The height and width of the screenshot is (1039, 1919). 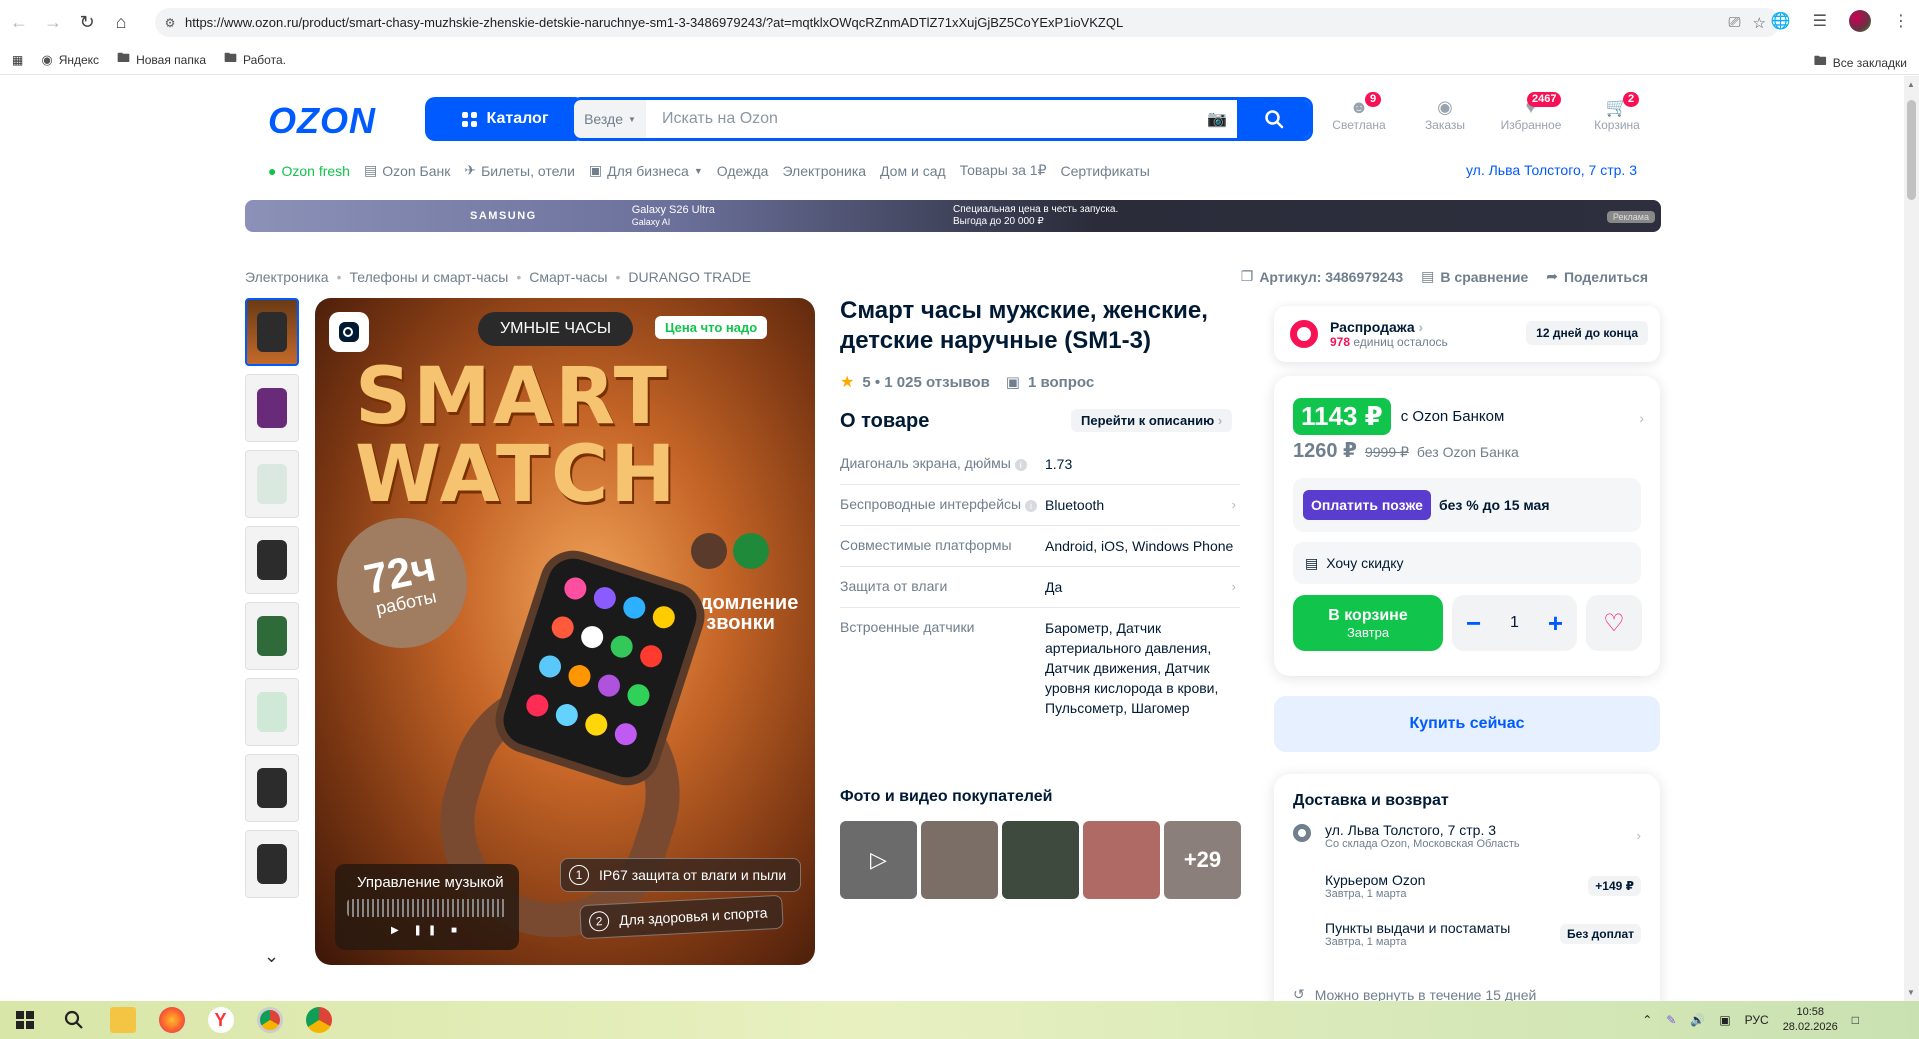 What do you see at coordinates (1551, 170) in the screenshot?
I see `delivery-address-link: ул. Льва Толстого, 7 стр. 3` at bounding box center [1551, 170].